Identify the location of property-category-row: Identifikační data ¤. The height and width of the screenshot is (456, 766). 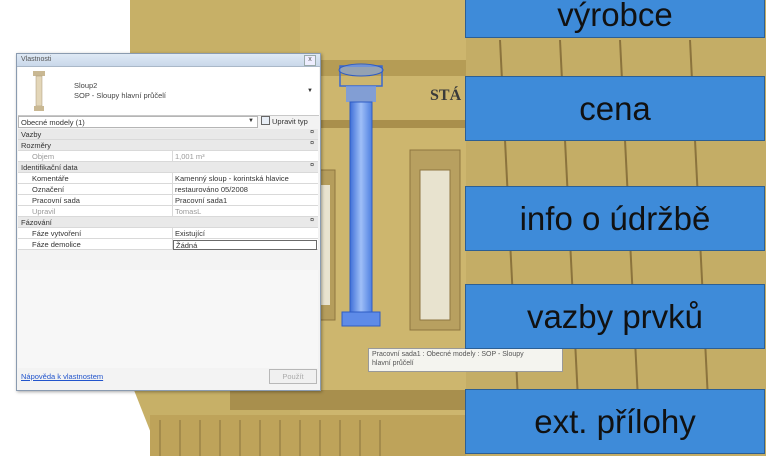
(168, 167).